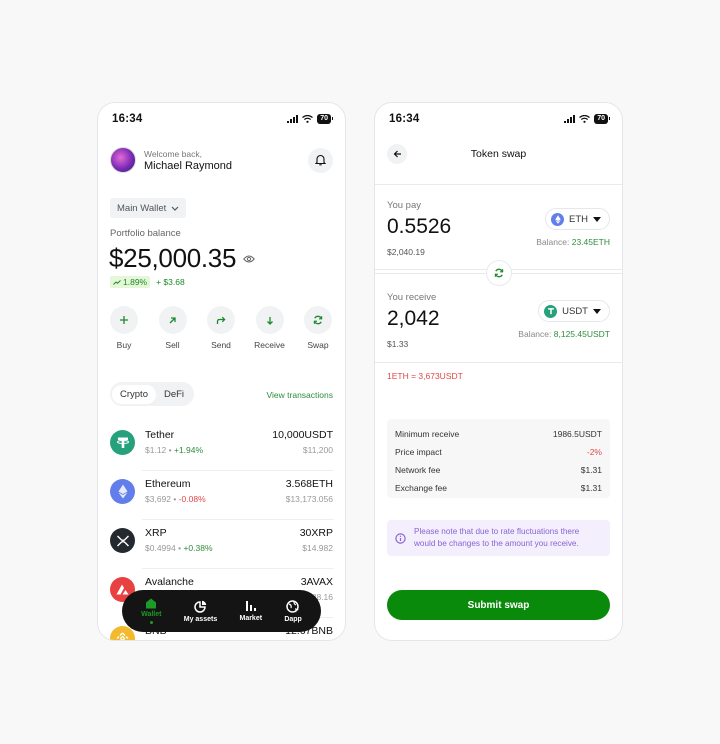 This screenshot has height=744, width=720. I want to click on change-percent-badge: 1.89%, so click(130, 282).